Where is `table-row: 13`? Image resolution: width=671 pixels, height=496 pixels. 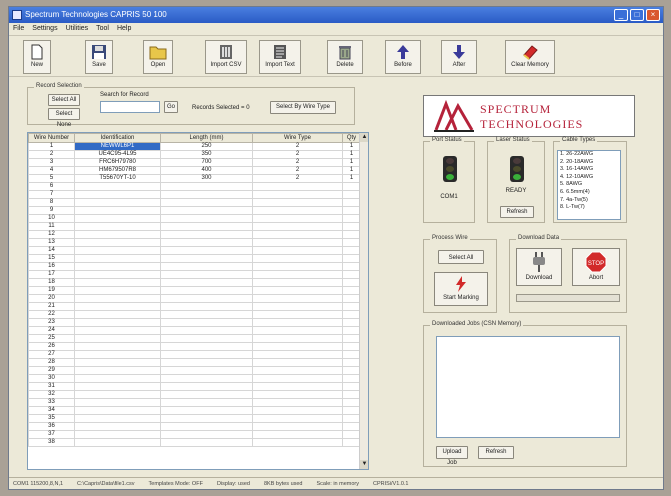
table-row: 13 is located at coordinates (194, 242).